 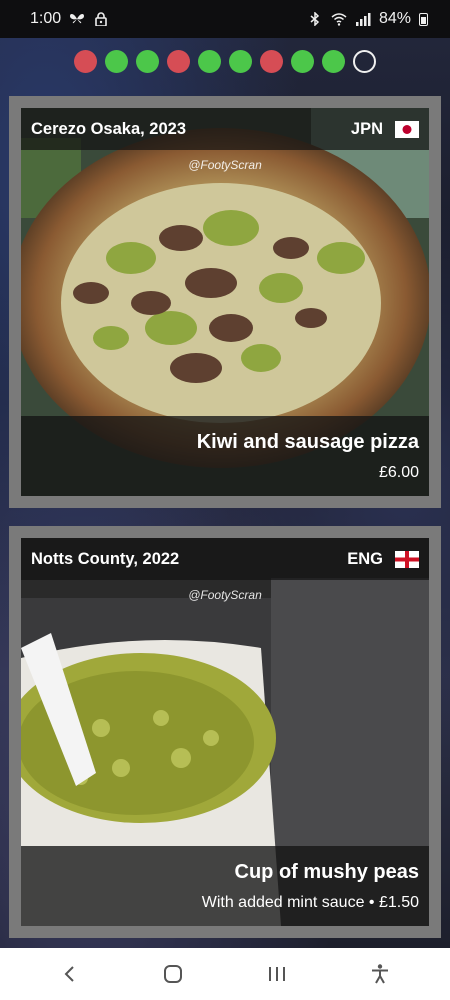 I want to click on signal-icon, so click(x=363, y=19).